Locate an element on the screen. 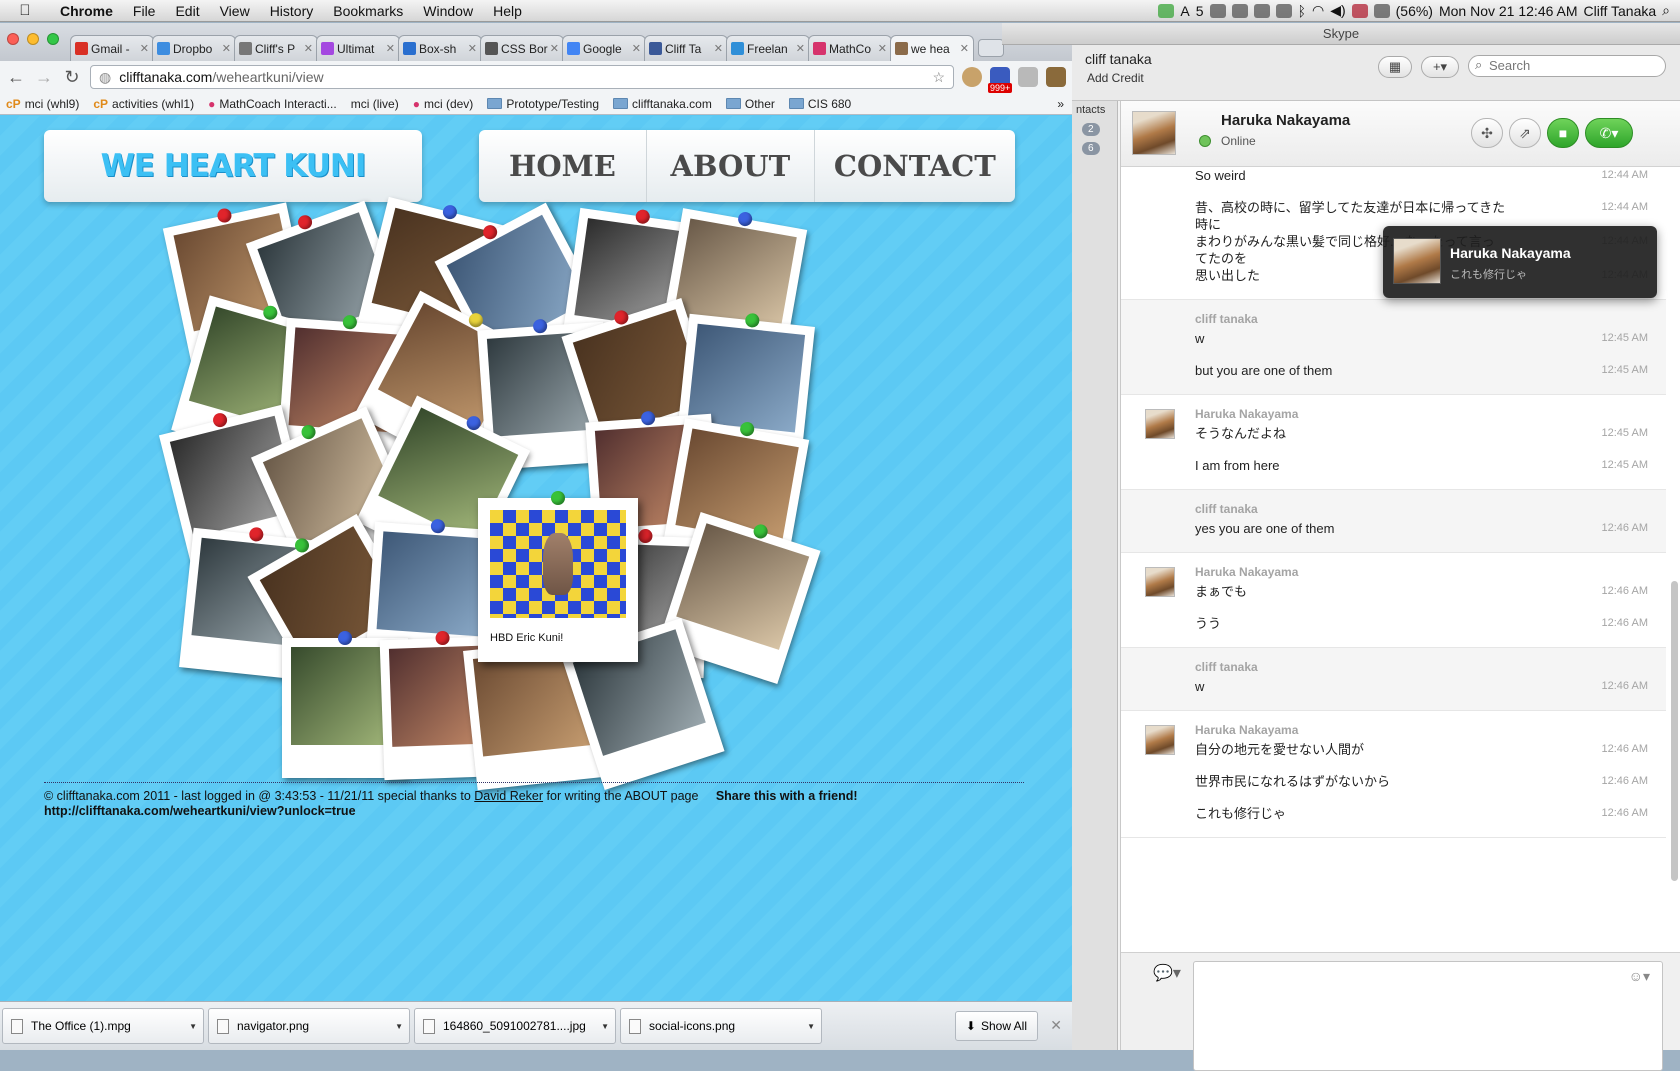 This screenshot has width=1680, height=1071. bookmark-mci-live: mci (live) is located at coordinates (375, 104).